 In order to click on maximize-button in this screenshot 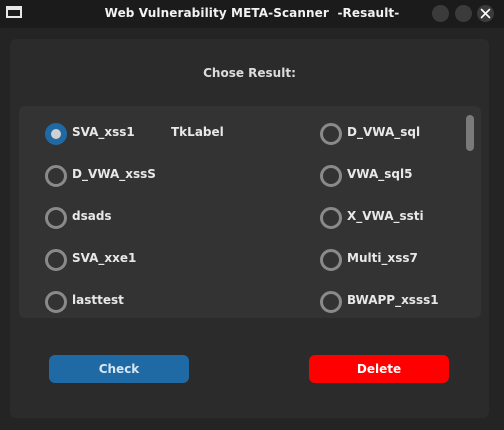, I will do `click(463, 13)`.